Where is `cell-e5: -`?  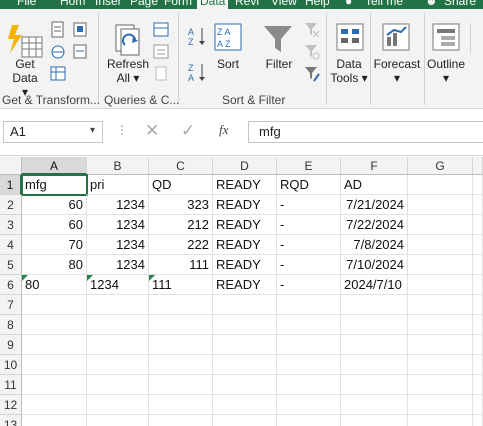
cell-e5: - is located at coordinates (309, 265).